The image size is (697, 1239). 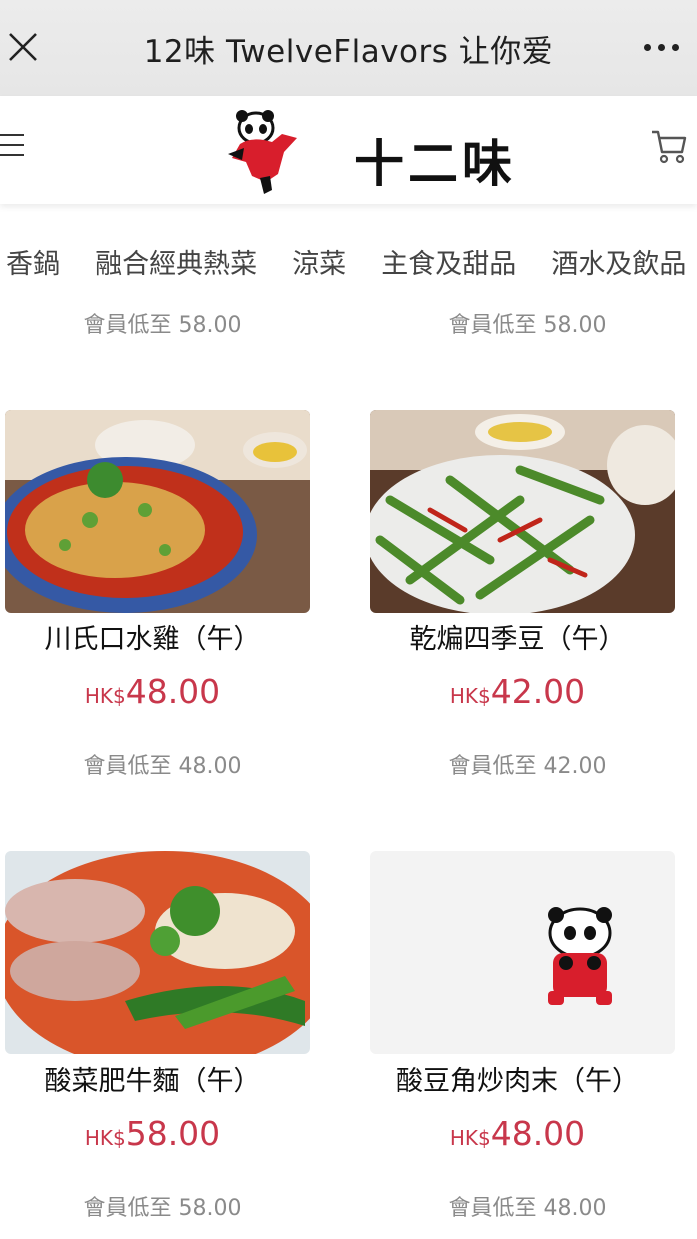 What do you see at coordinates (157, 952) in the screenshot?
I see `product-image-beef-noodle` at bounding box center [157, 952].